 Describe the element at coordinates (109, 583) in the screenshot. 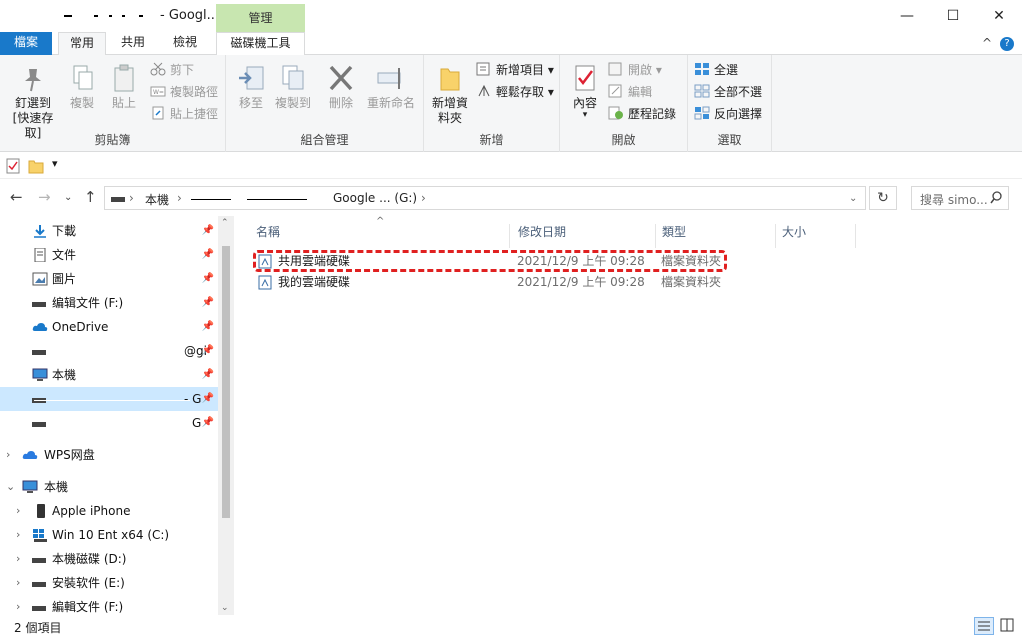

I see `nav-item-drive-e: › 安裝软件 (E:)` at that location.